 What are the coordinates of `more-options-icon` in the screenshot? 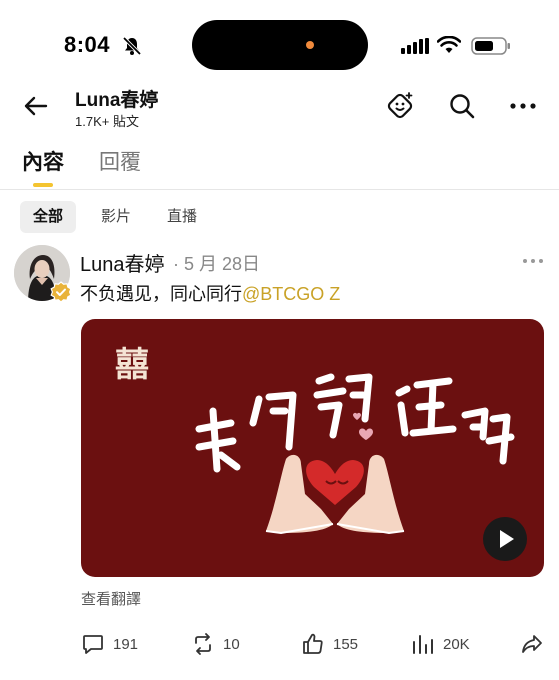 It's located at (523, 106).